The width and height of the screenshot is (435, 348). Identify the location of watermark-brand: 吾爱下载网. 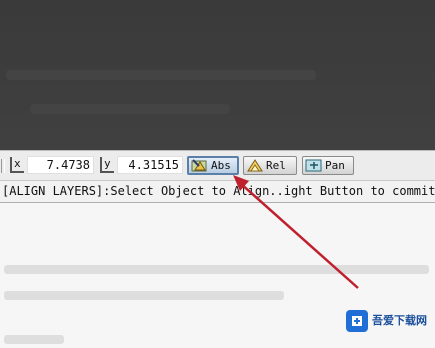
(399, 320).